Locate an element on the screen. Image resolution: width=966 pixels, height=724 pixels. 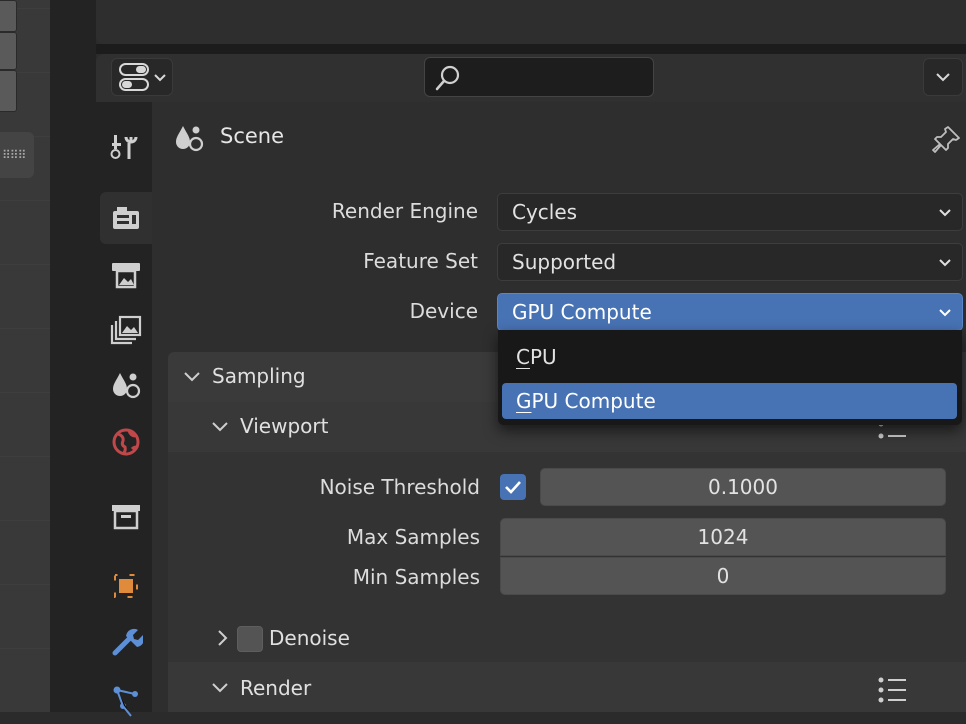
viewport-sidebar-gap is located at coordinates (73, 356).